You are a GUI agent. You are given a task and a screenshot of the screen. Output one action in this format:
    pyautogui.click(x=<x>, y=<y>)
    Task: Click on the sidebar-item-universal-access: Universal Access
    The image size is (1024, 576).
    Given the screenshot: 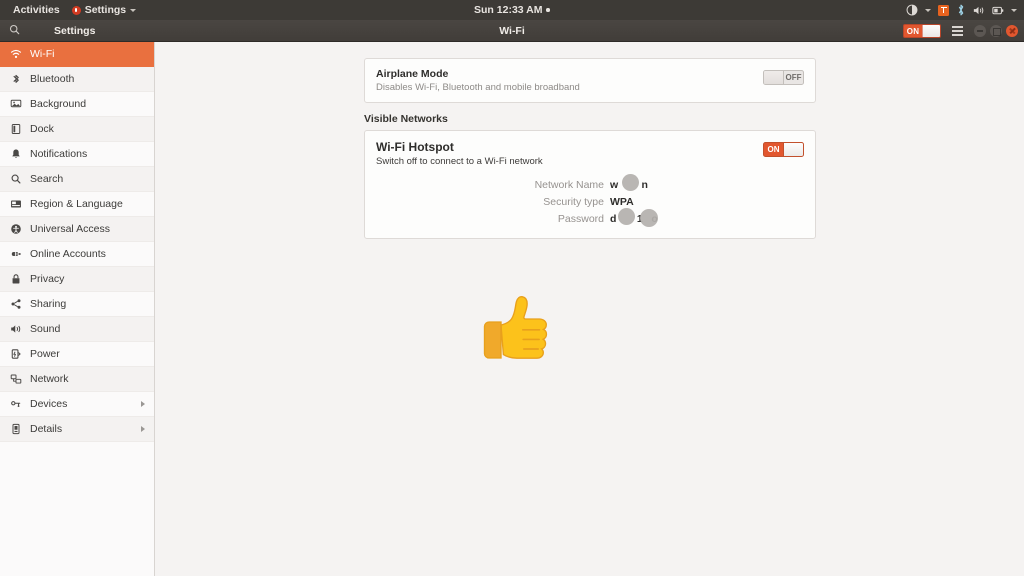 What is the action you would take?
    pyautogui.click(x=77, y=229)
    